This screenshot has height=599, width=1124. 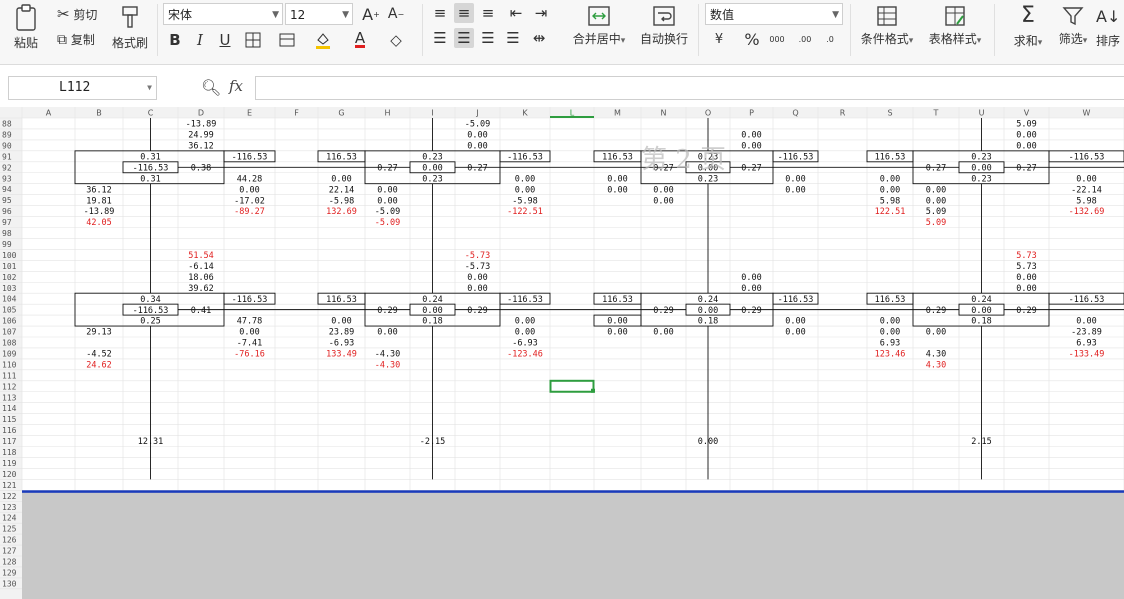 I want to click on row-header: 115, so click(x=9, y=419).